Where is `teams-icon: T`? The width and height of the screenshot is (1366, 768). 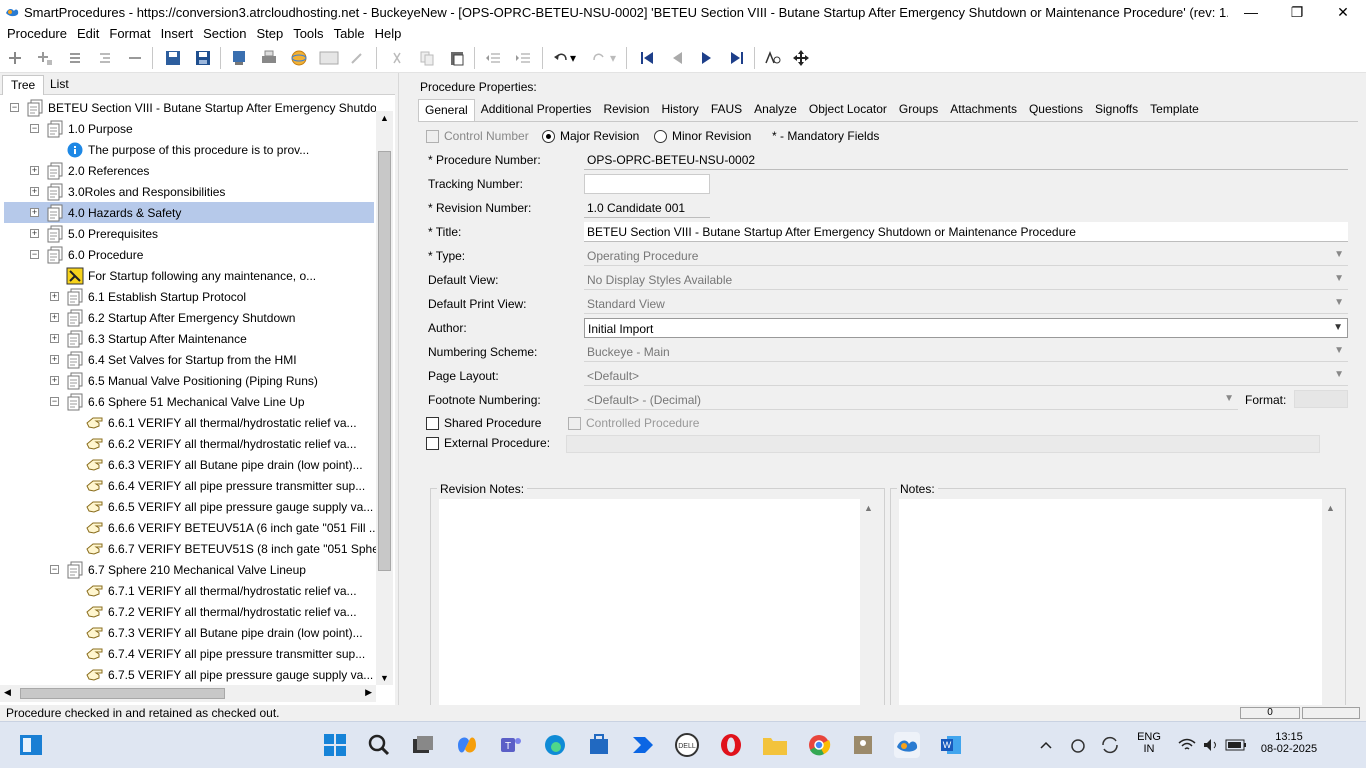 teams-icon: T is located at coordinates (511, 745).